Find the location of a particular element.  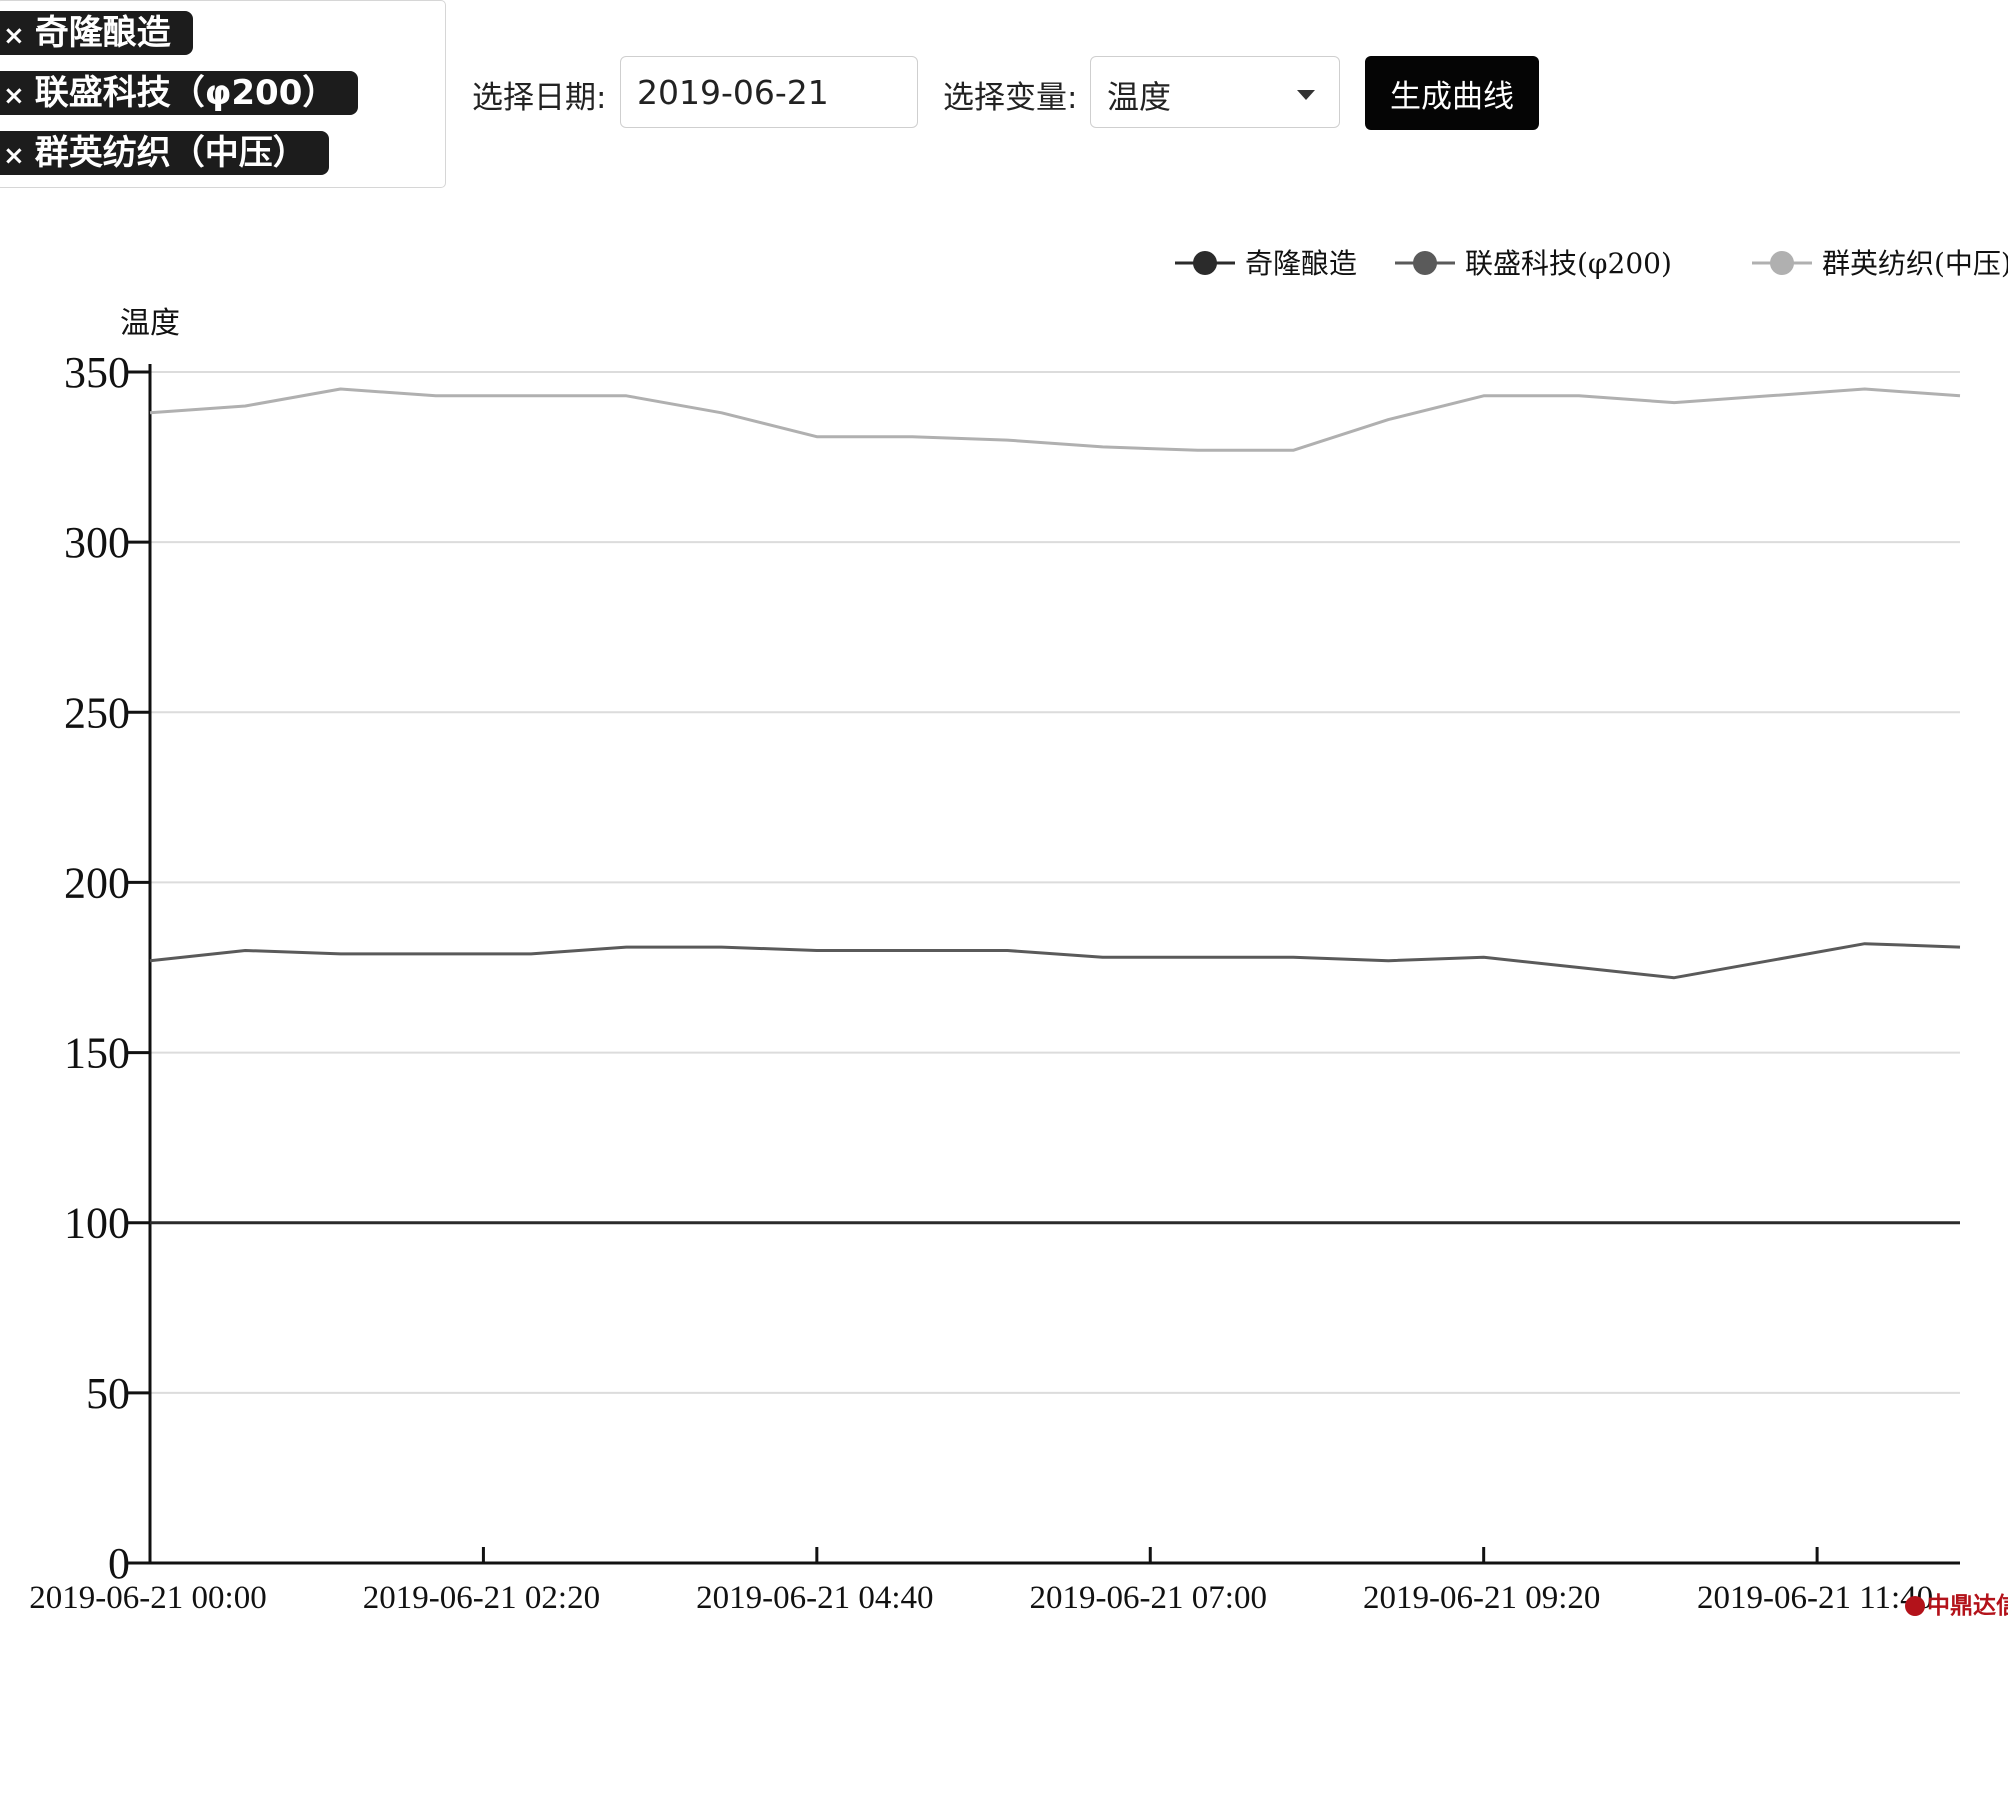

y-tick-label: 250 is located at coordinates (97, 712).